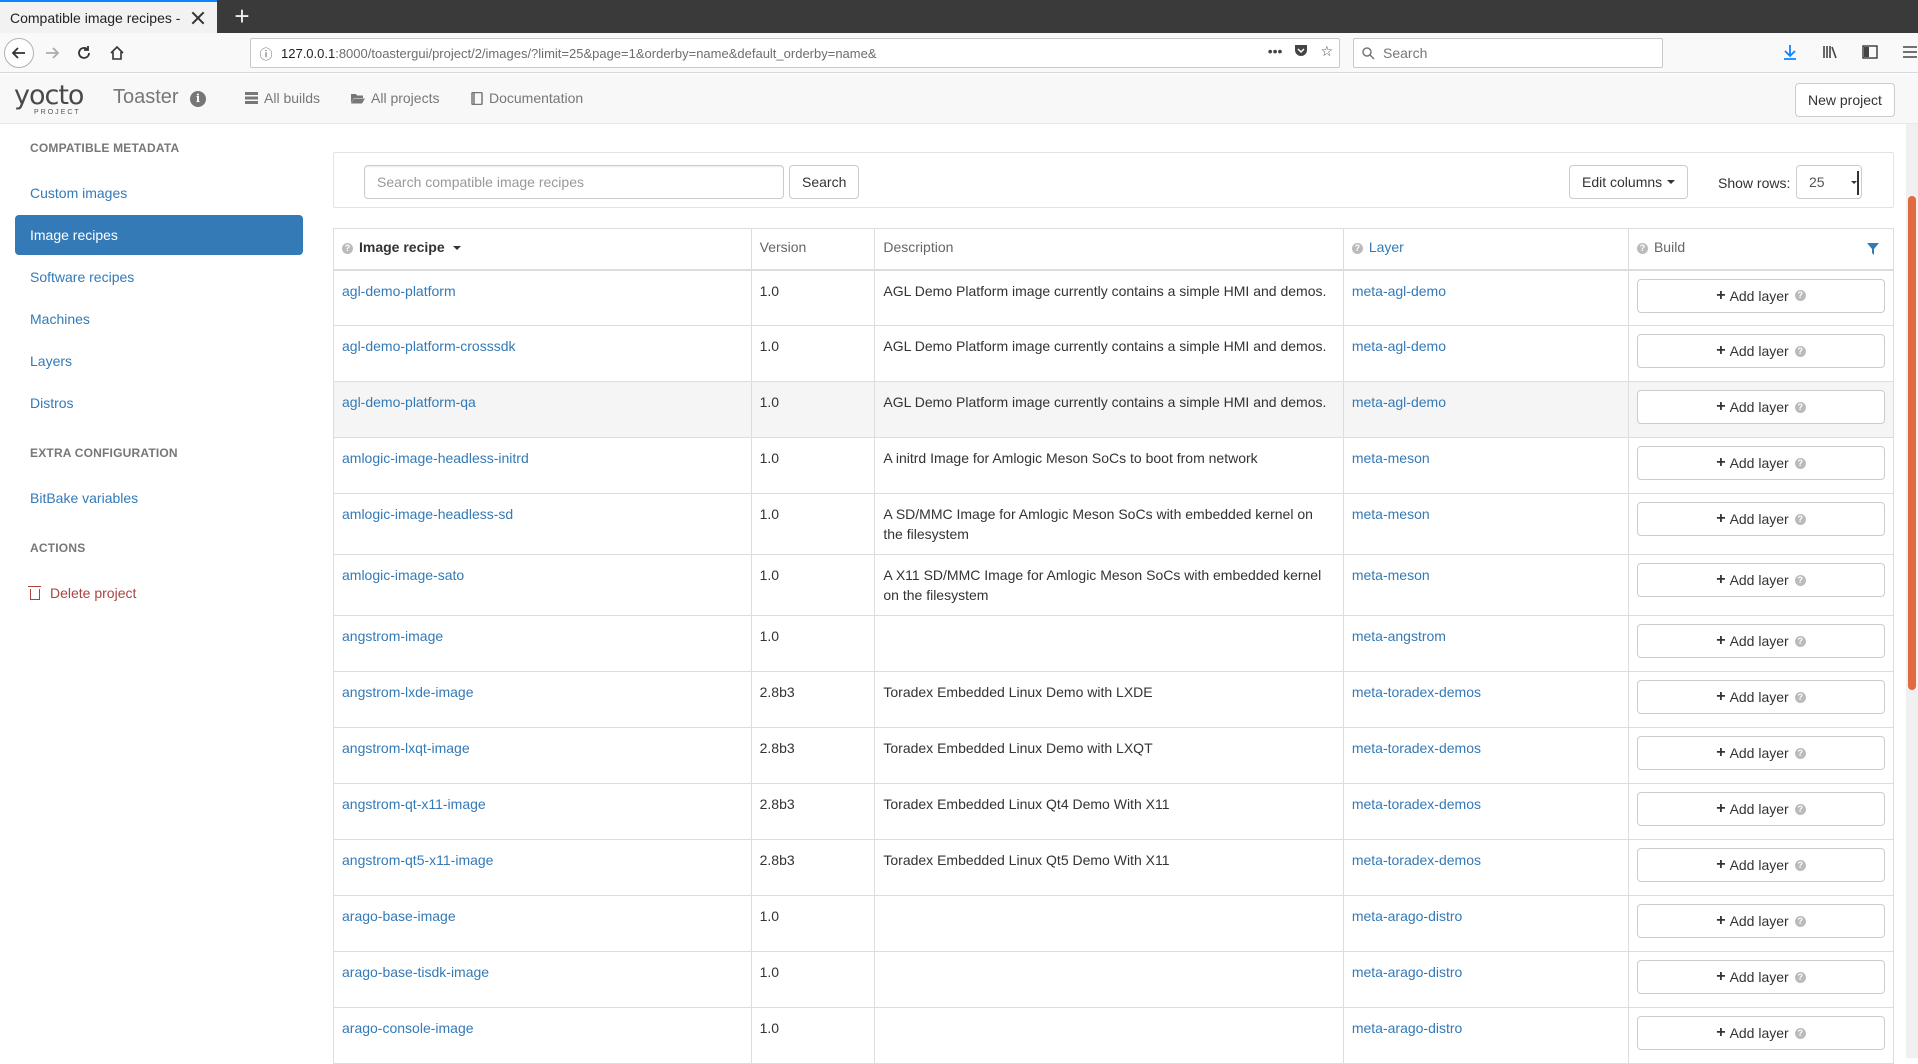 Image resolution: width=1918 pixels, height=1064 pixels. Describe the element at coordinates (527, 98) in the screenshot. I see `documentation-link: Documentation` at that location.